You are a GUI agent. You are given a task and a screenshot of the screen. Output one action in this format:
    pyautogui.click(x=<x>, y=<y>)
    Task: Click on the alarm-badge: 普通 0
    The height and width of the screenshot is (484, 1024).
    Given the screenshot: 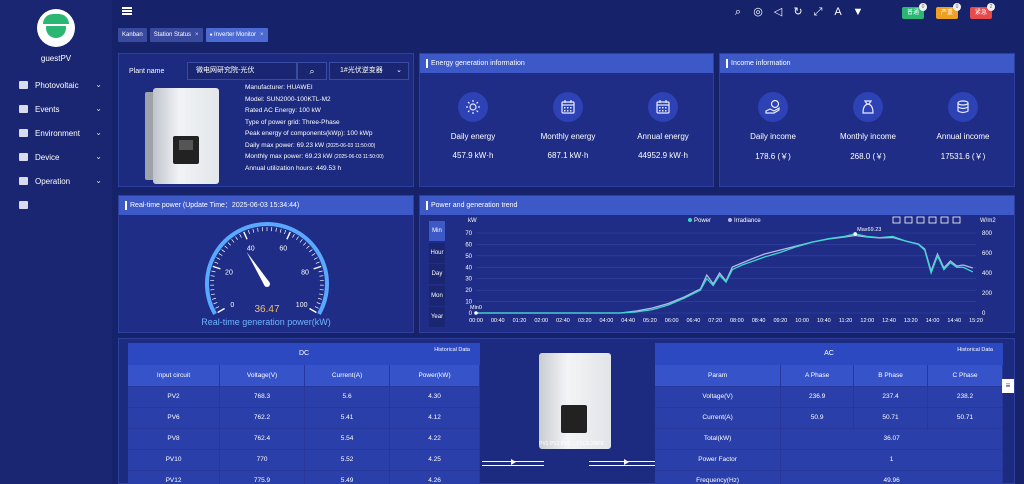 What is the action you would take?
    pyautogui.click(x=914, y=11)
    